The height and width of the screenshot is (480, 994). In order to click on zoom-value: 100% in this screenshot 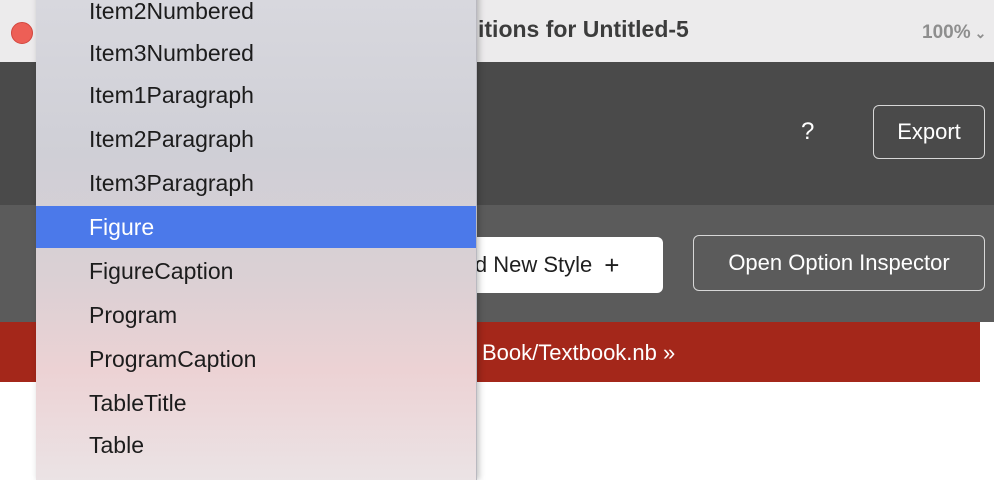, I will do `click(946, 32)`.